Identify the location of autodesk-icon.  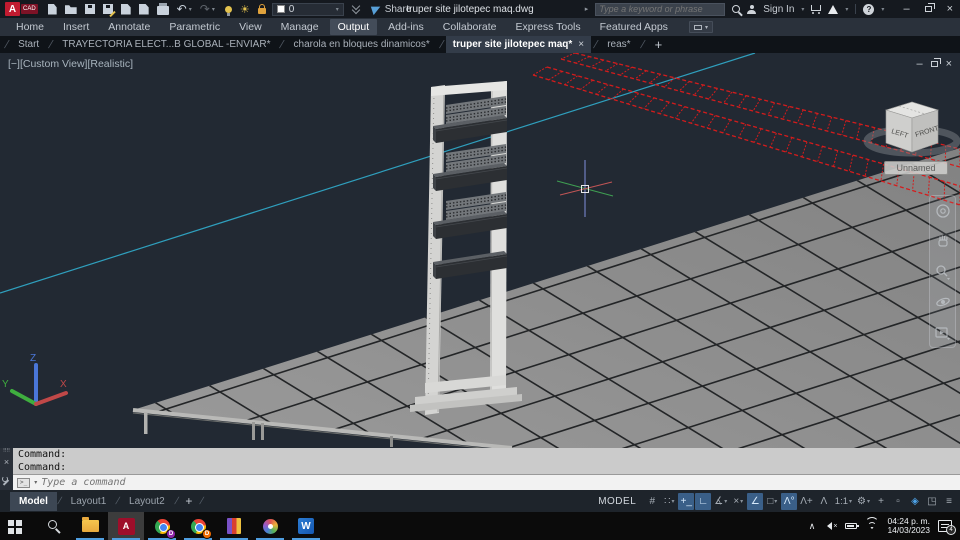
(833, 9).